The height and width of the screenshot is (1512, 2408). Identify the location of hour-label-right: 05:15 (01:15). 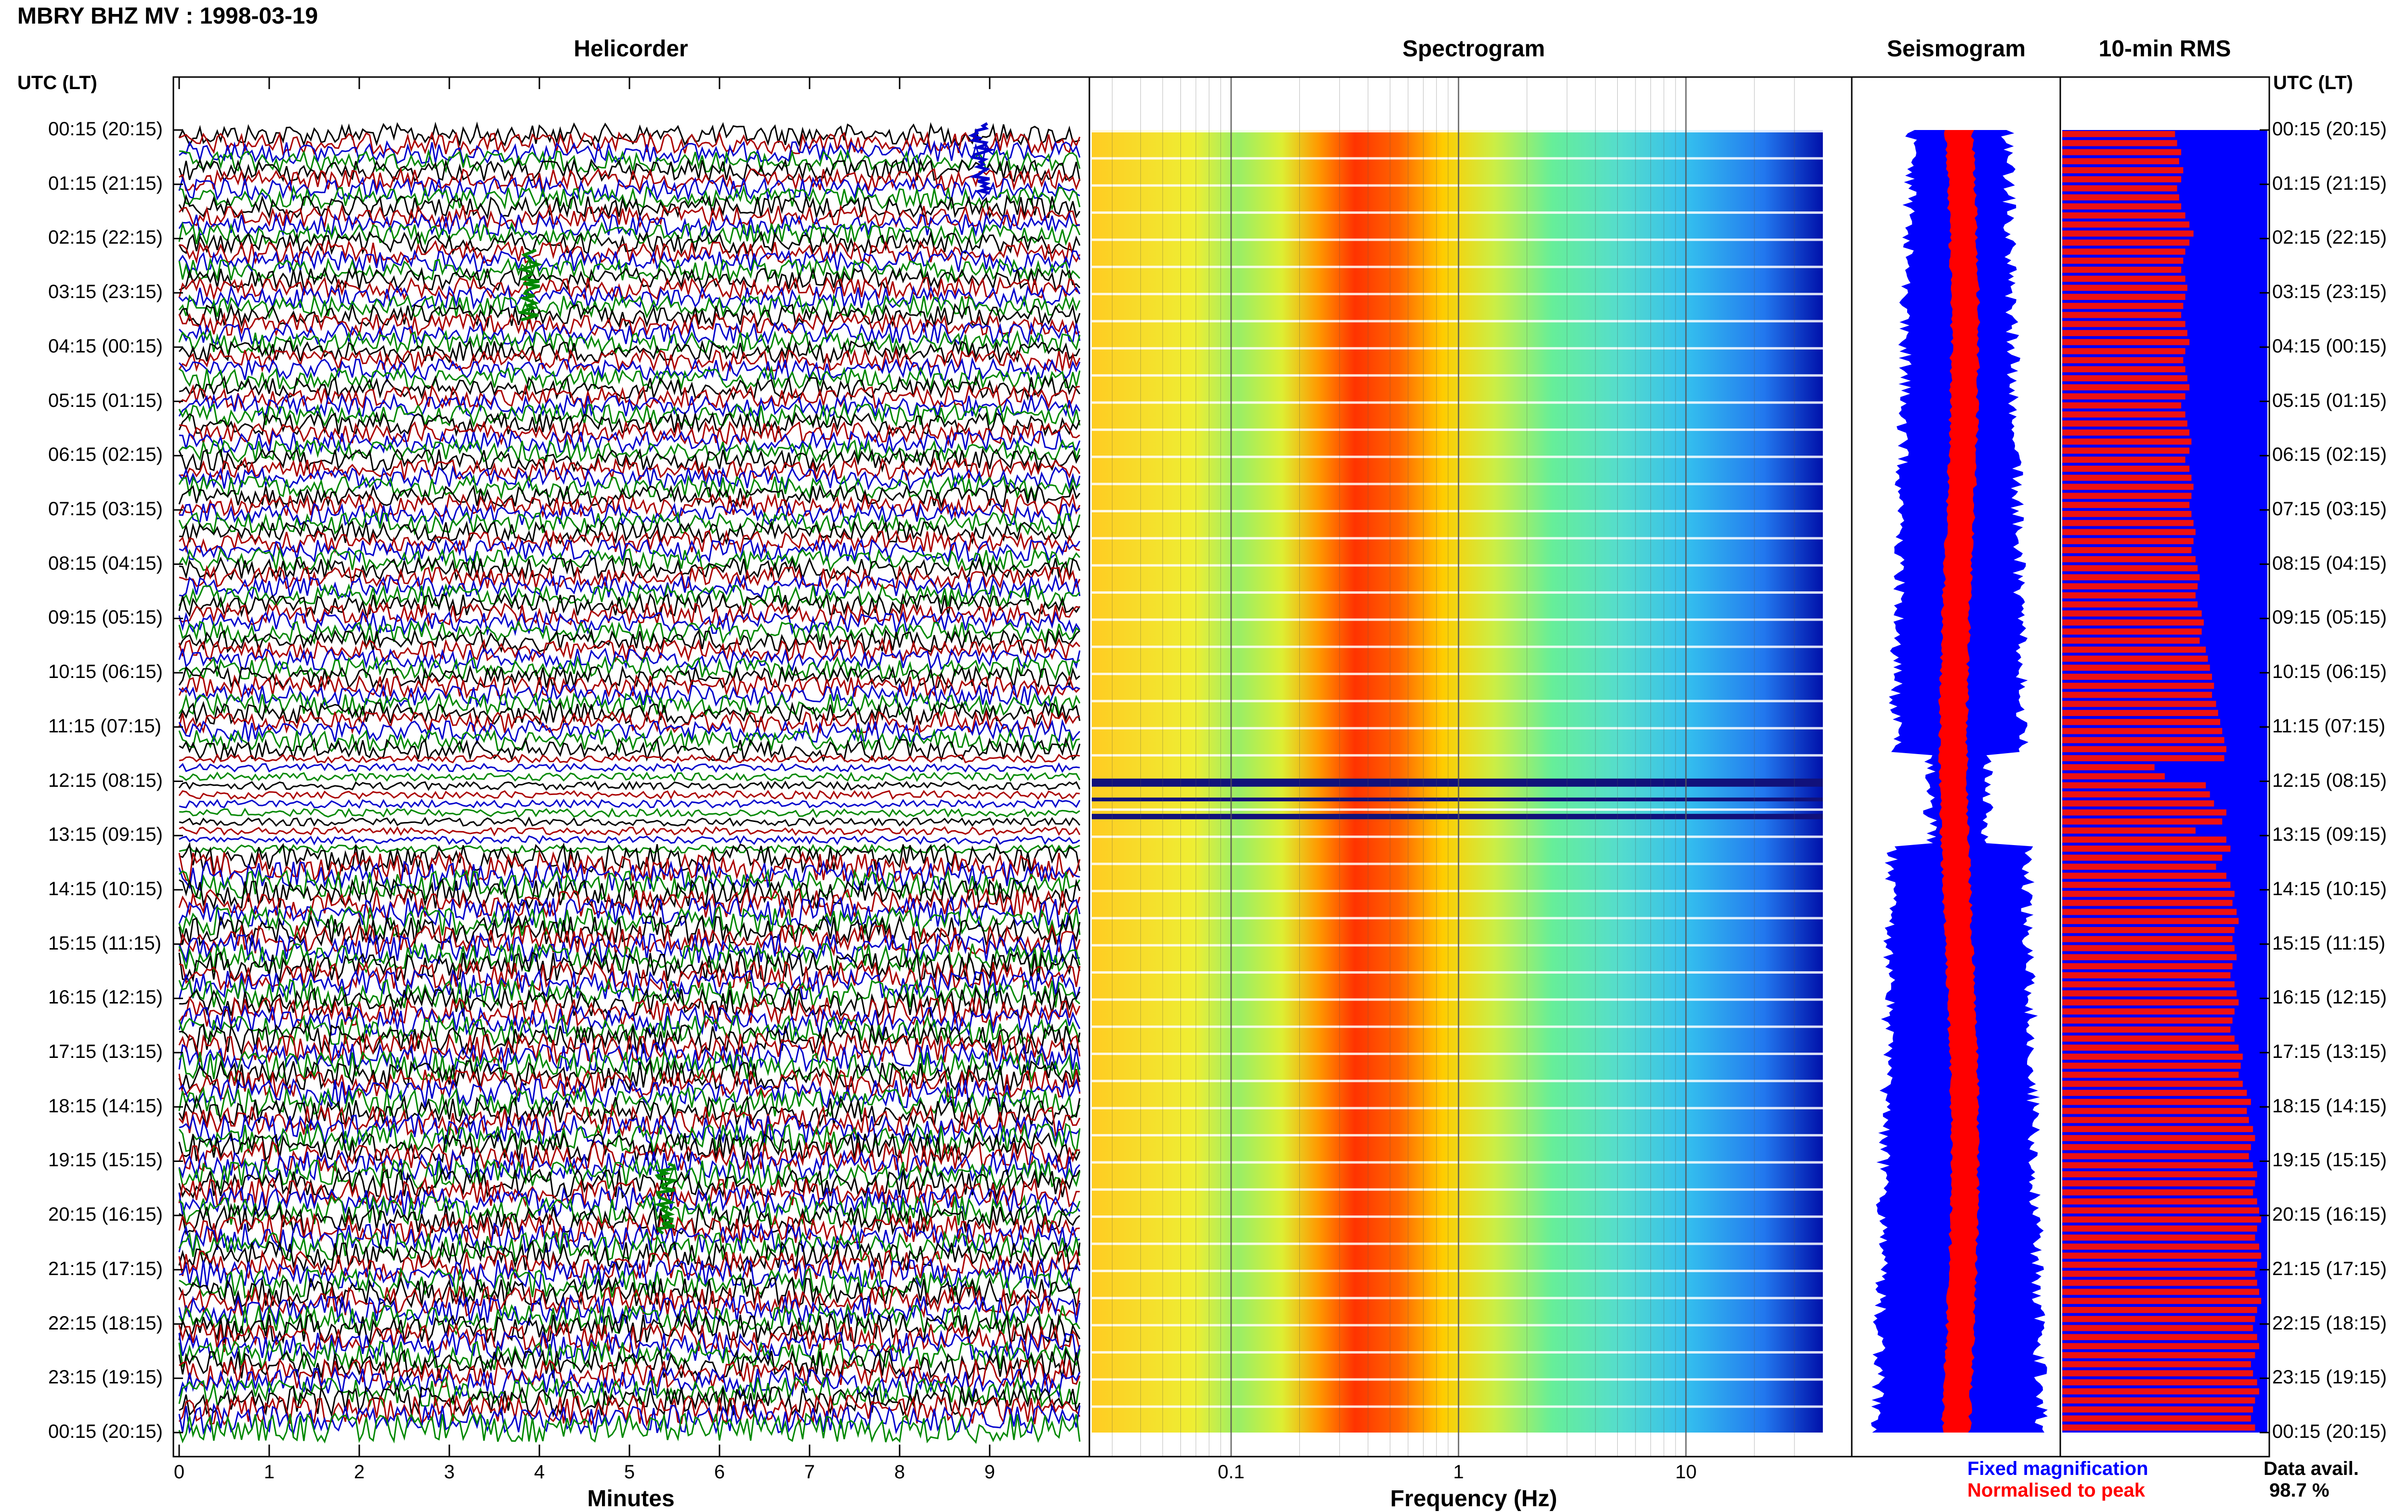
(2329, 400).